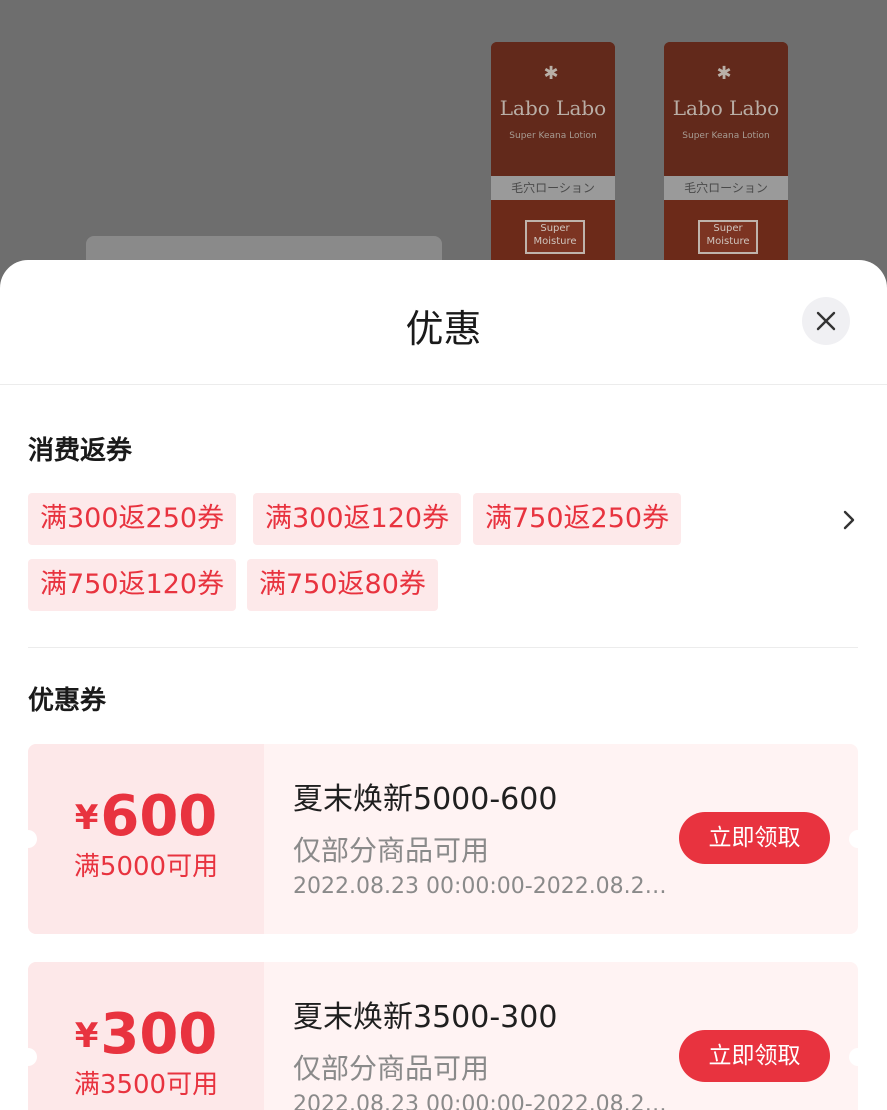  Describe the element at coordinates (159, 1034) in the screenshot. I see `coupon-amount-value: 300` at that location.